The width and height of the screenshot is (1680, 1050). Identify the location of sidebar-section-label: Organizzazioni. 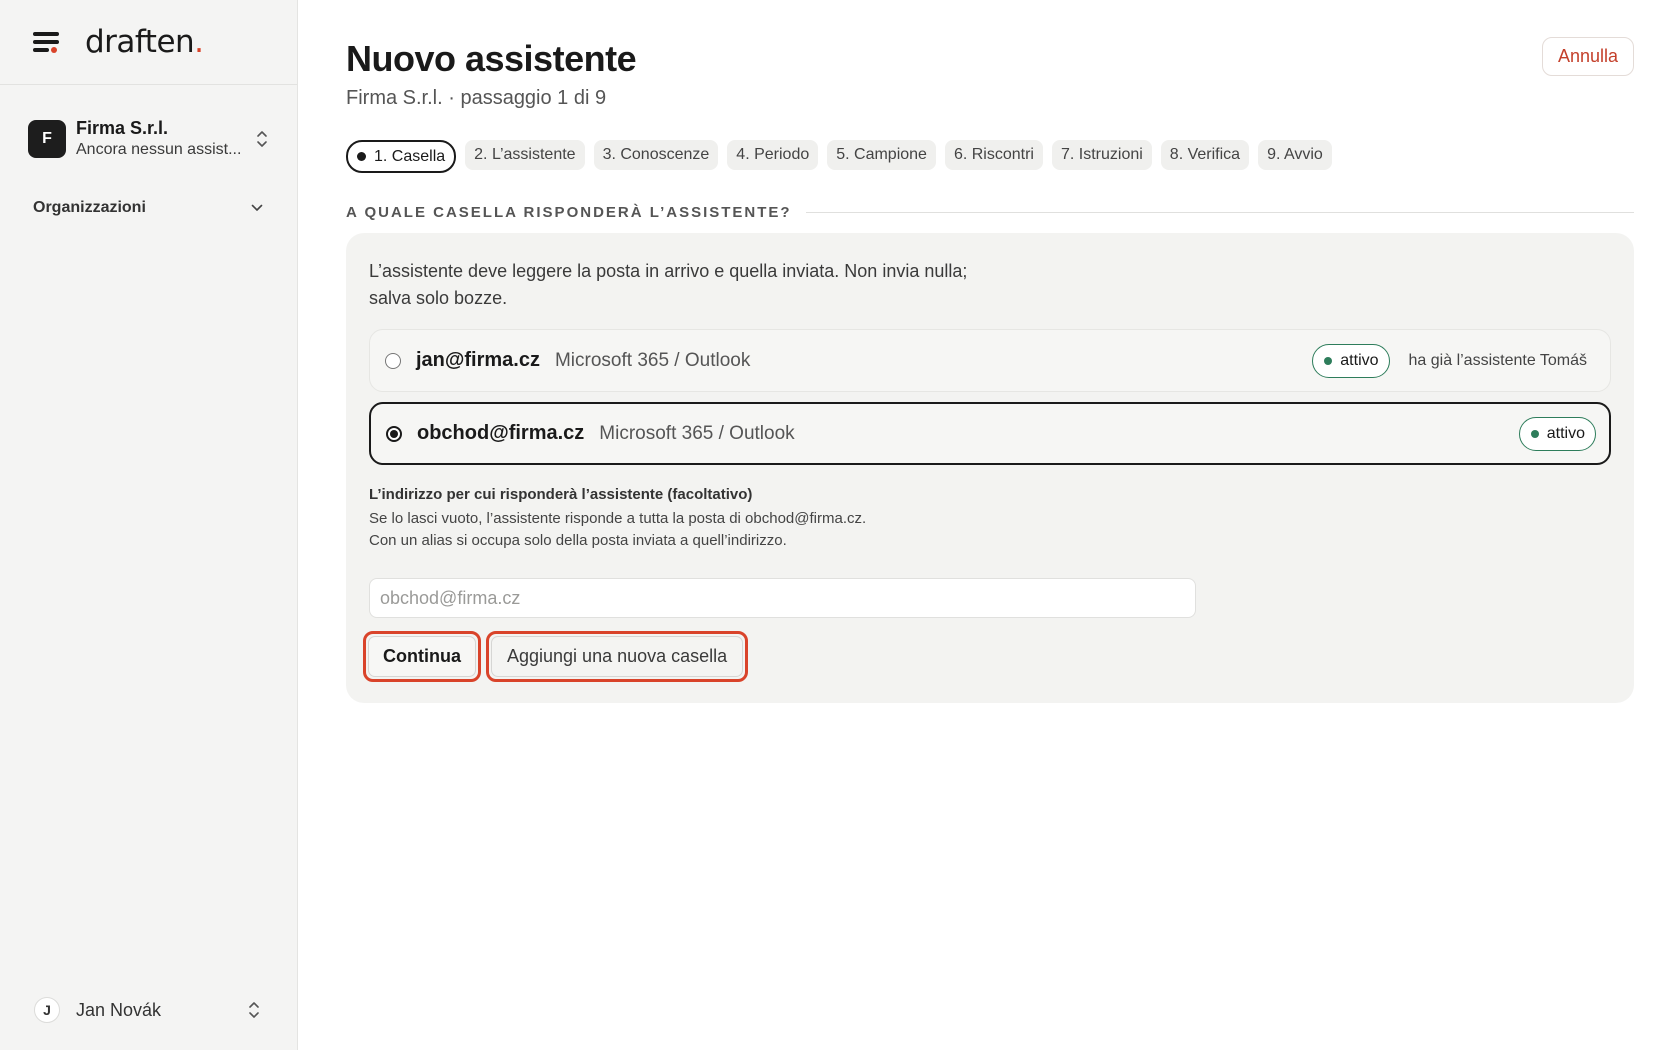
(89, 207).